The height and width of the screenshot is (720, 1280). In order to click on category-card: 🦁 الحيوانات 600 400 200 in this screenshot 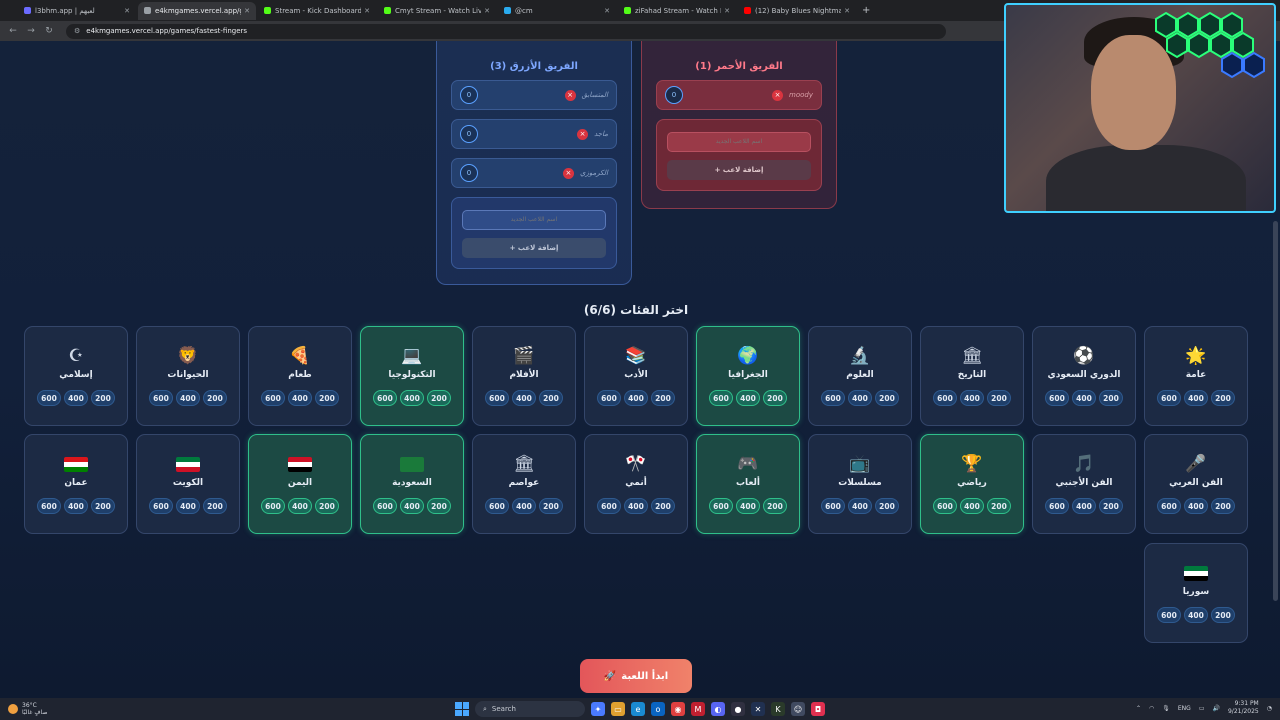, I will do `click(188, 376)`.